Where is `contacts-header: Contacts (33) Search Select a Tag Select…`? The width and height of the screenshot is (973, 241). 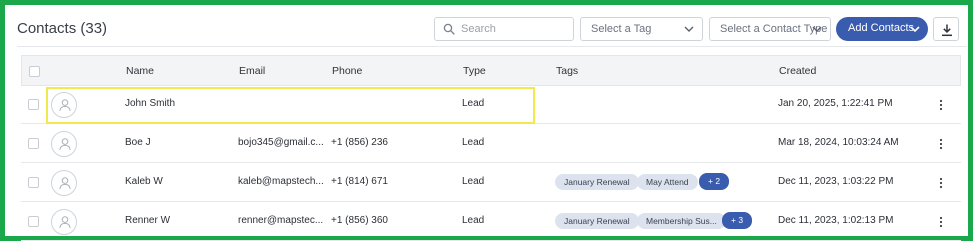
contacts-header: Contacts (33) Search Select a Tag Select… is located at coordinates (492, 30).